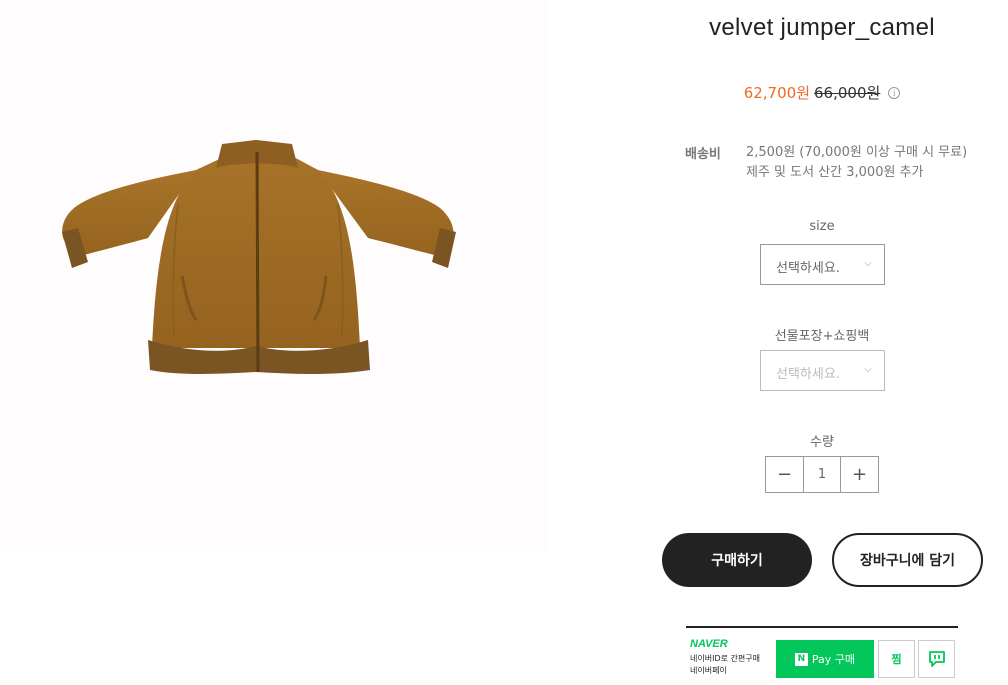 The image size is (1008, 685). Describe the element at coordinates (847, 93) in the screenshot. I see `original-price: 66,000원` at that location.